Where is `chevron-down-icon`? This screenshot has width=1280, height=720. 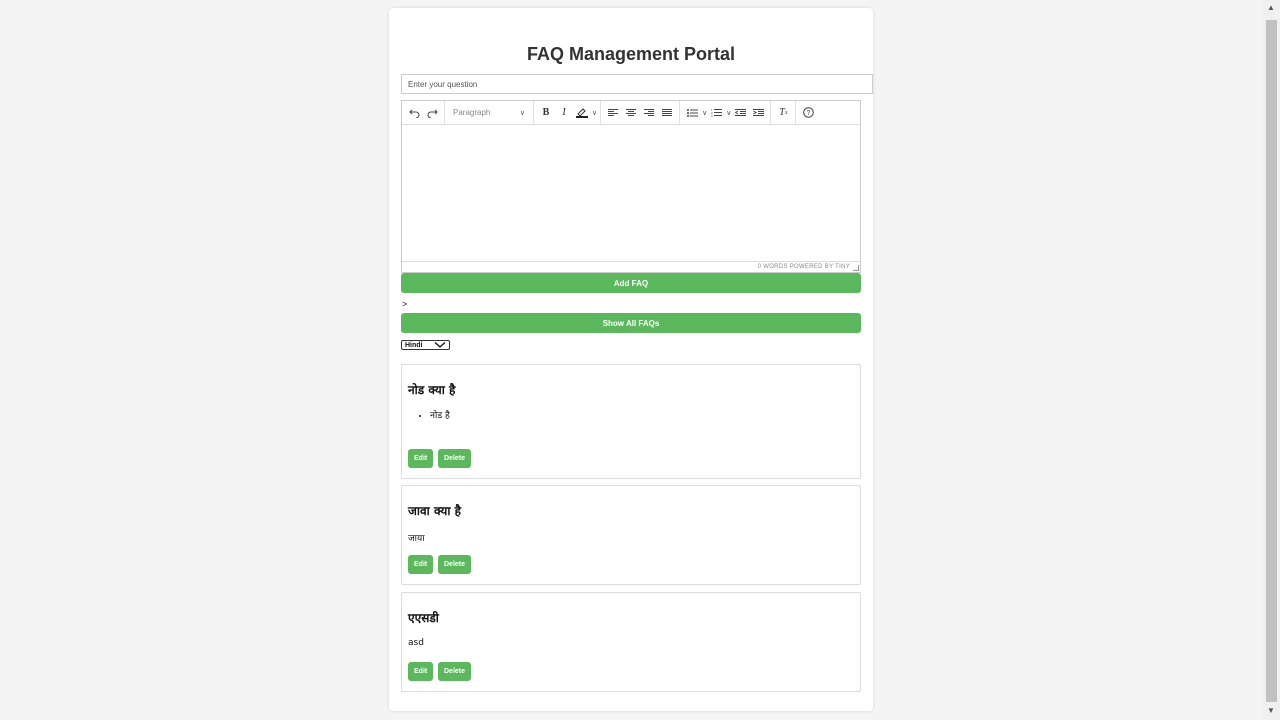 chevron-down-icon is located at coordinates (440, 345).